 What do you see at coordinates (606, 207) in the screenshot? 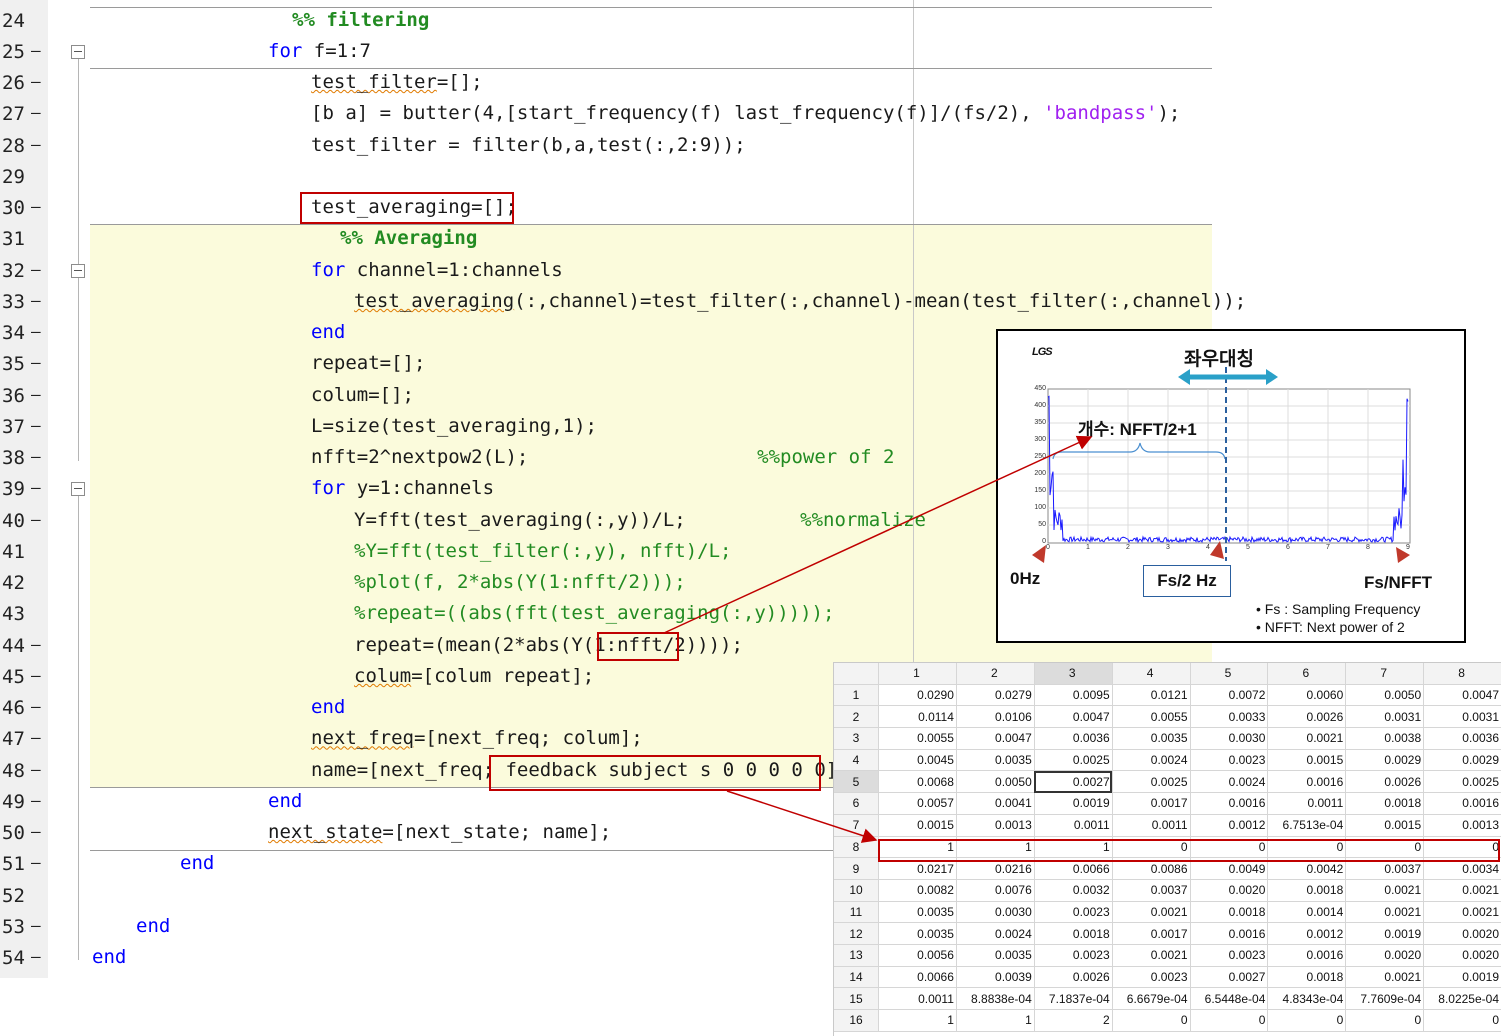
I see `code-line: 30– test_averaging=[];` at bounding box center [606, 207].